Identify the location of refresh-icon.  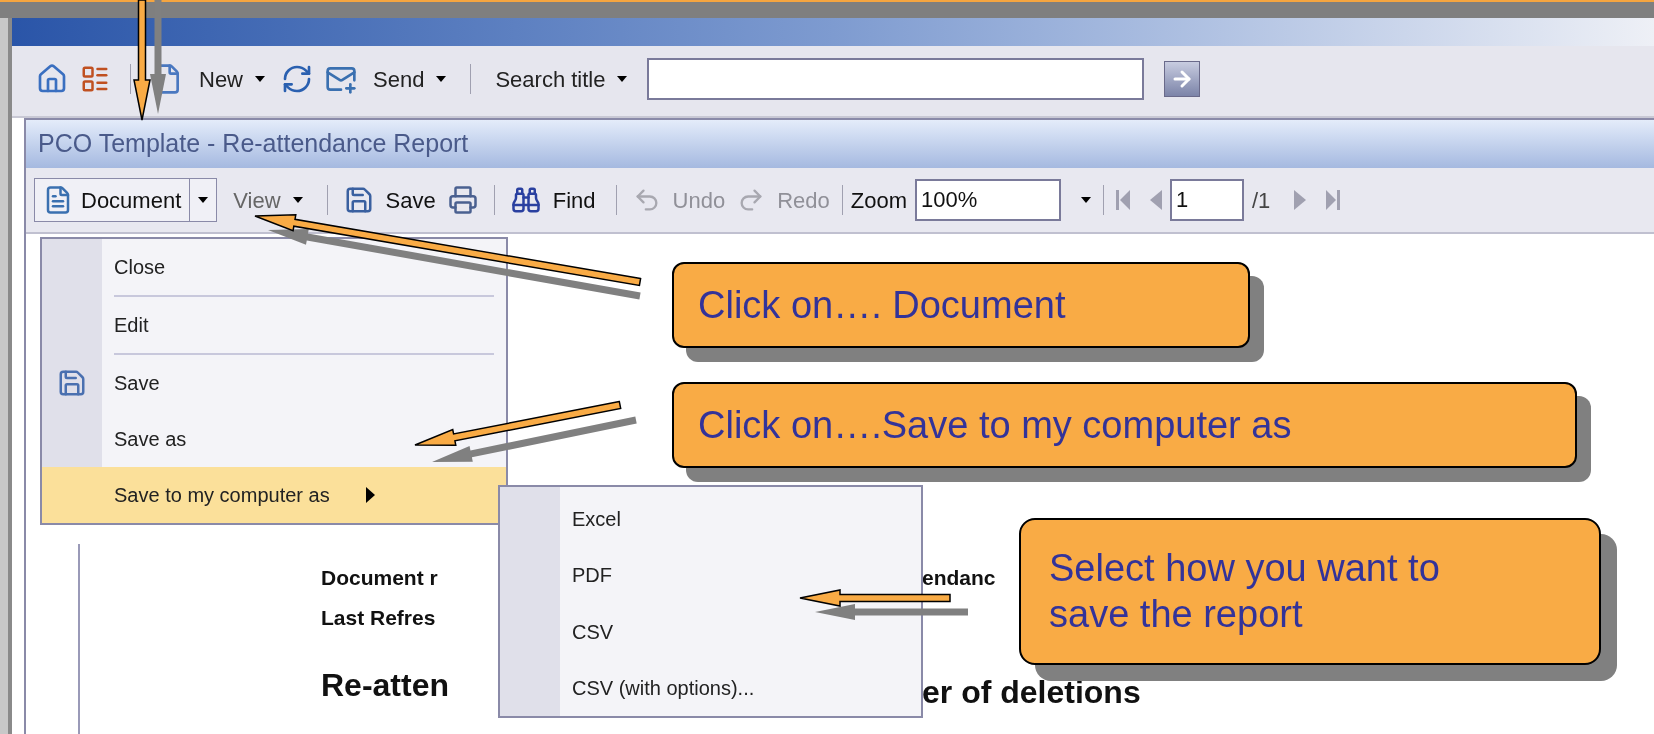
(297, 79).